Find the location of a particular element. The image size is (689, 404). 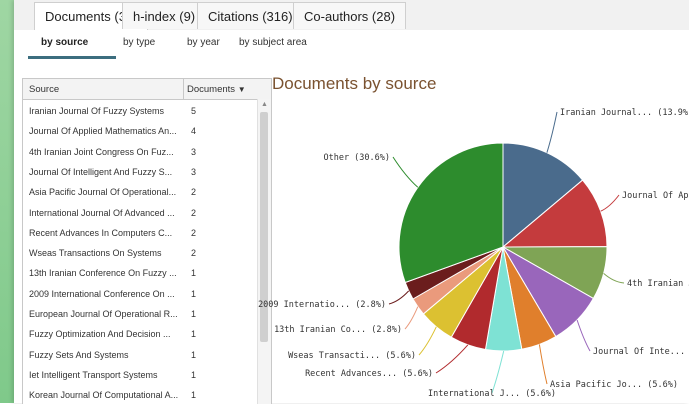

slice-label: Wseas Transacti... (5.6%) is located at coordinates (352, 356).